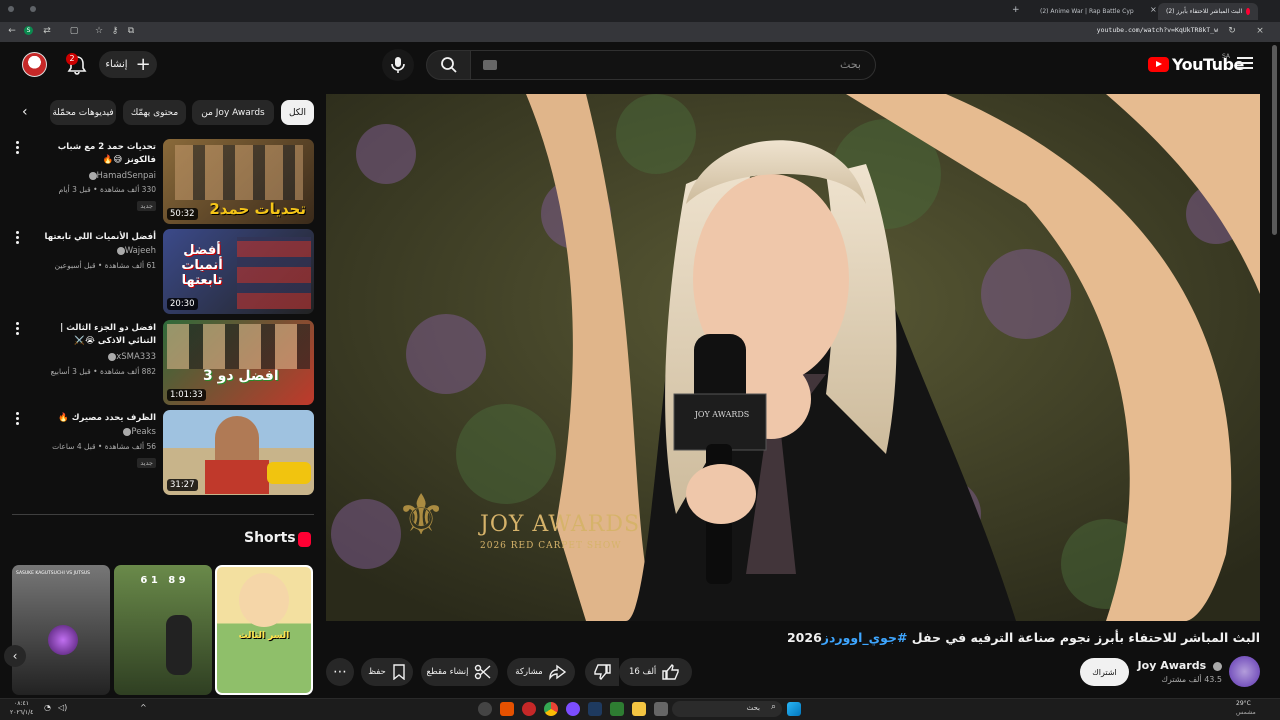 This screenshot has height=720, width=1280. Describe the element at coordinates (202, 265) in the screenshot. I see `thumbnail-text: أفضل أنميات تابعتها` at that location.